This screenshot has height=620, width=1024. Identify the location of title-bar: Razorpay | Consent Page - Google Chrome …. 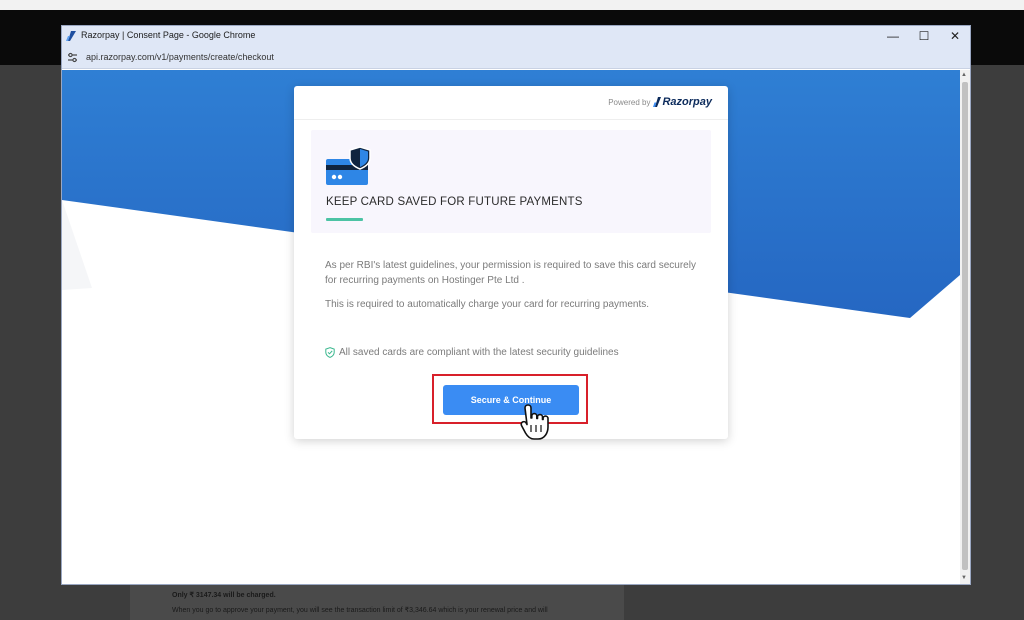
(516, 36).